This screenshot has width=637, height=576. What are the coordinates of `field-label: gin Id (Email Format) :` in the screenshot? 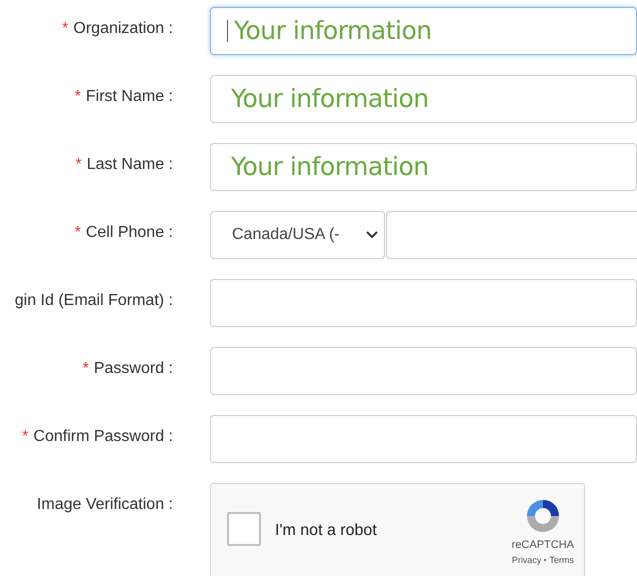 It's located at (93, 301).